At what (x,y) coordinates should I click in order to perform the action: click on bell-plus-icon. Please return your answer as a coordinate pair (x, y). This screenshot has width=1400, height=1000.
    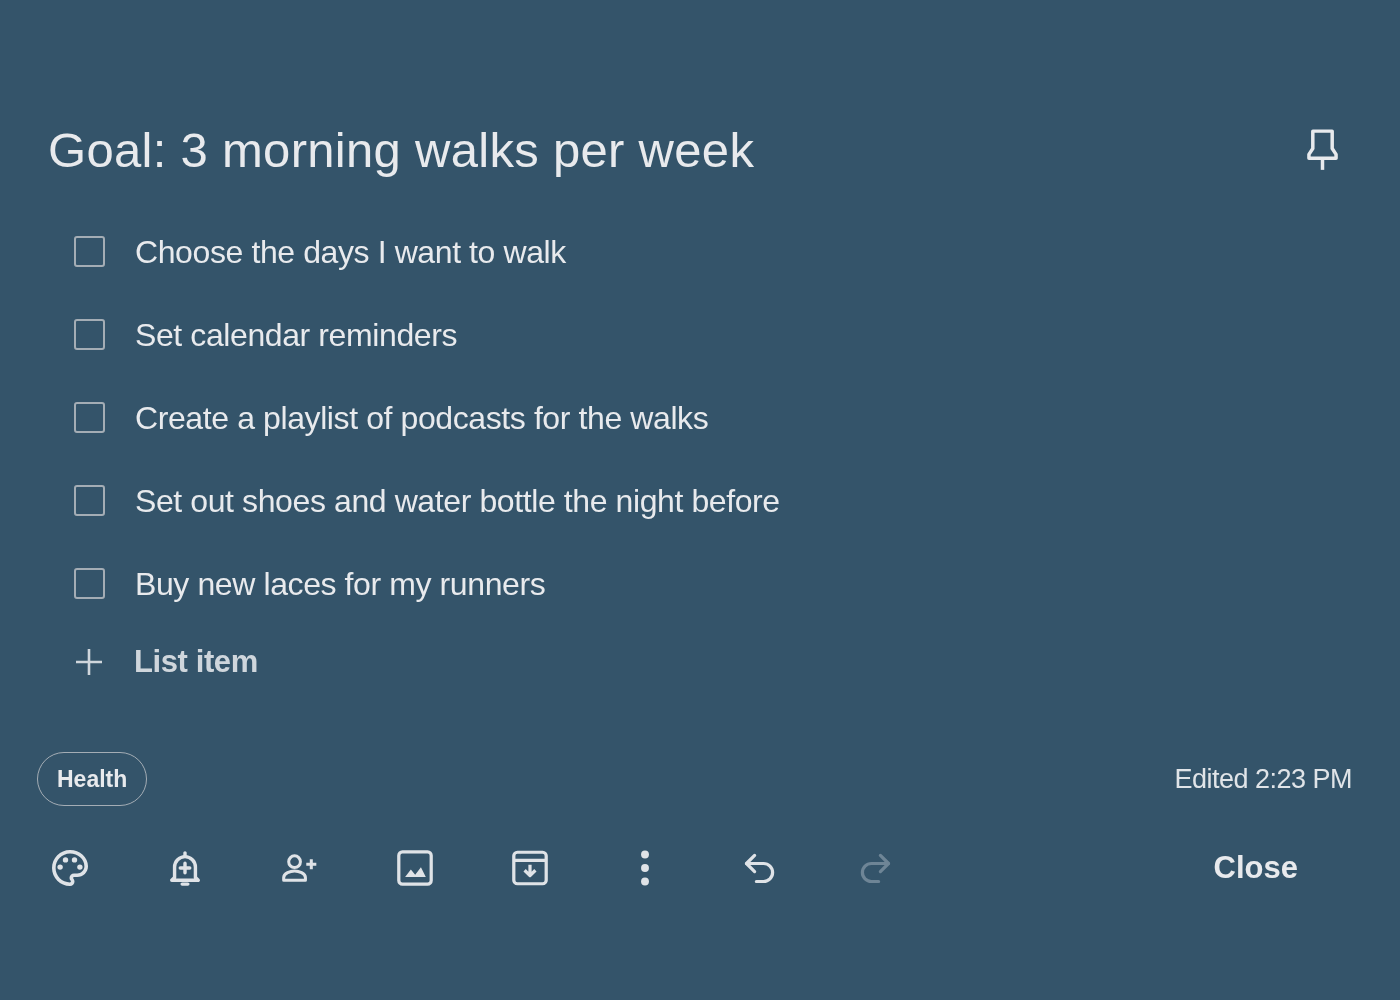
    Looking at the image, I should click on (185, 868).